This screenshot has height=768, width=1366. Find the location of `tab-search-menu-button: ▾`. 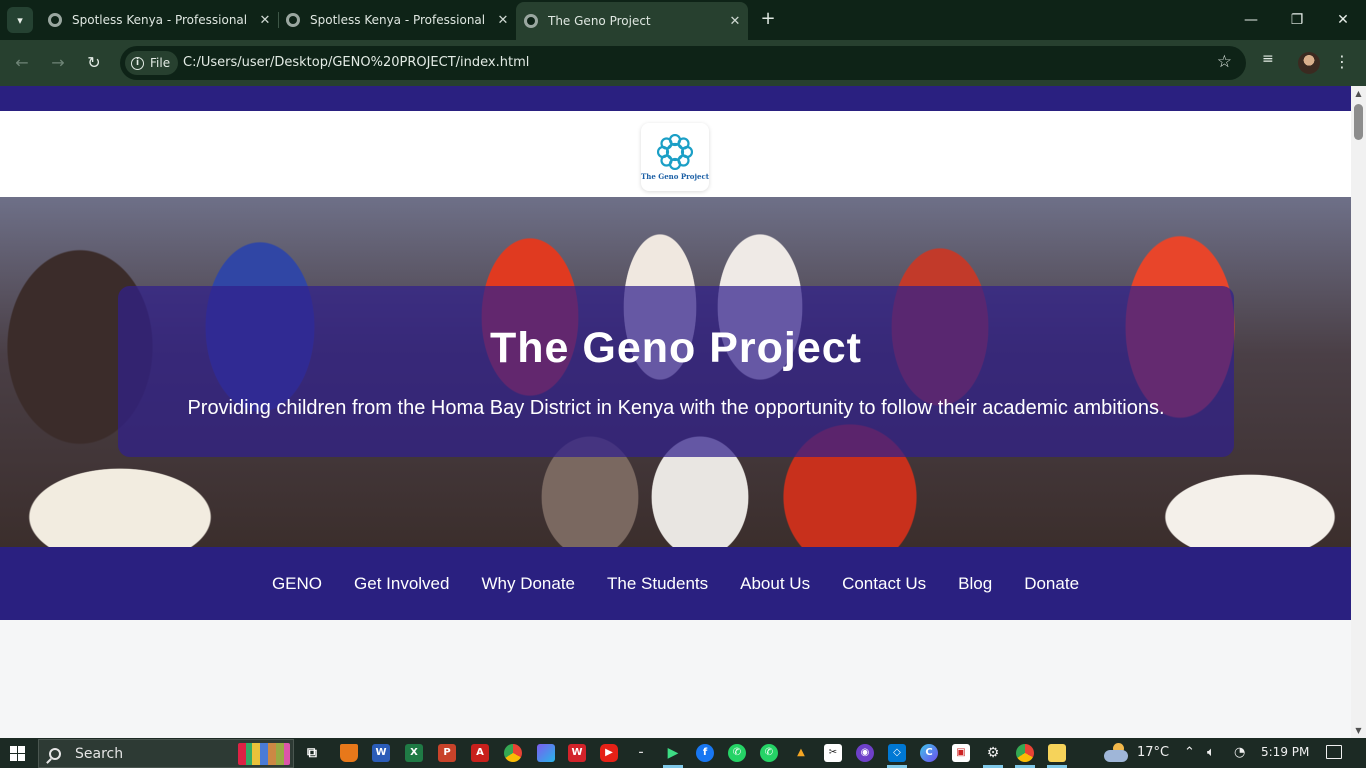

tab-search-menu-button: ▾ is located at coordinates (20, 20).